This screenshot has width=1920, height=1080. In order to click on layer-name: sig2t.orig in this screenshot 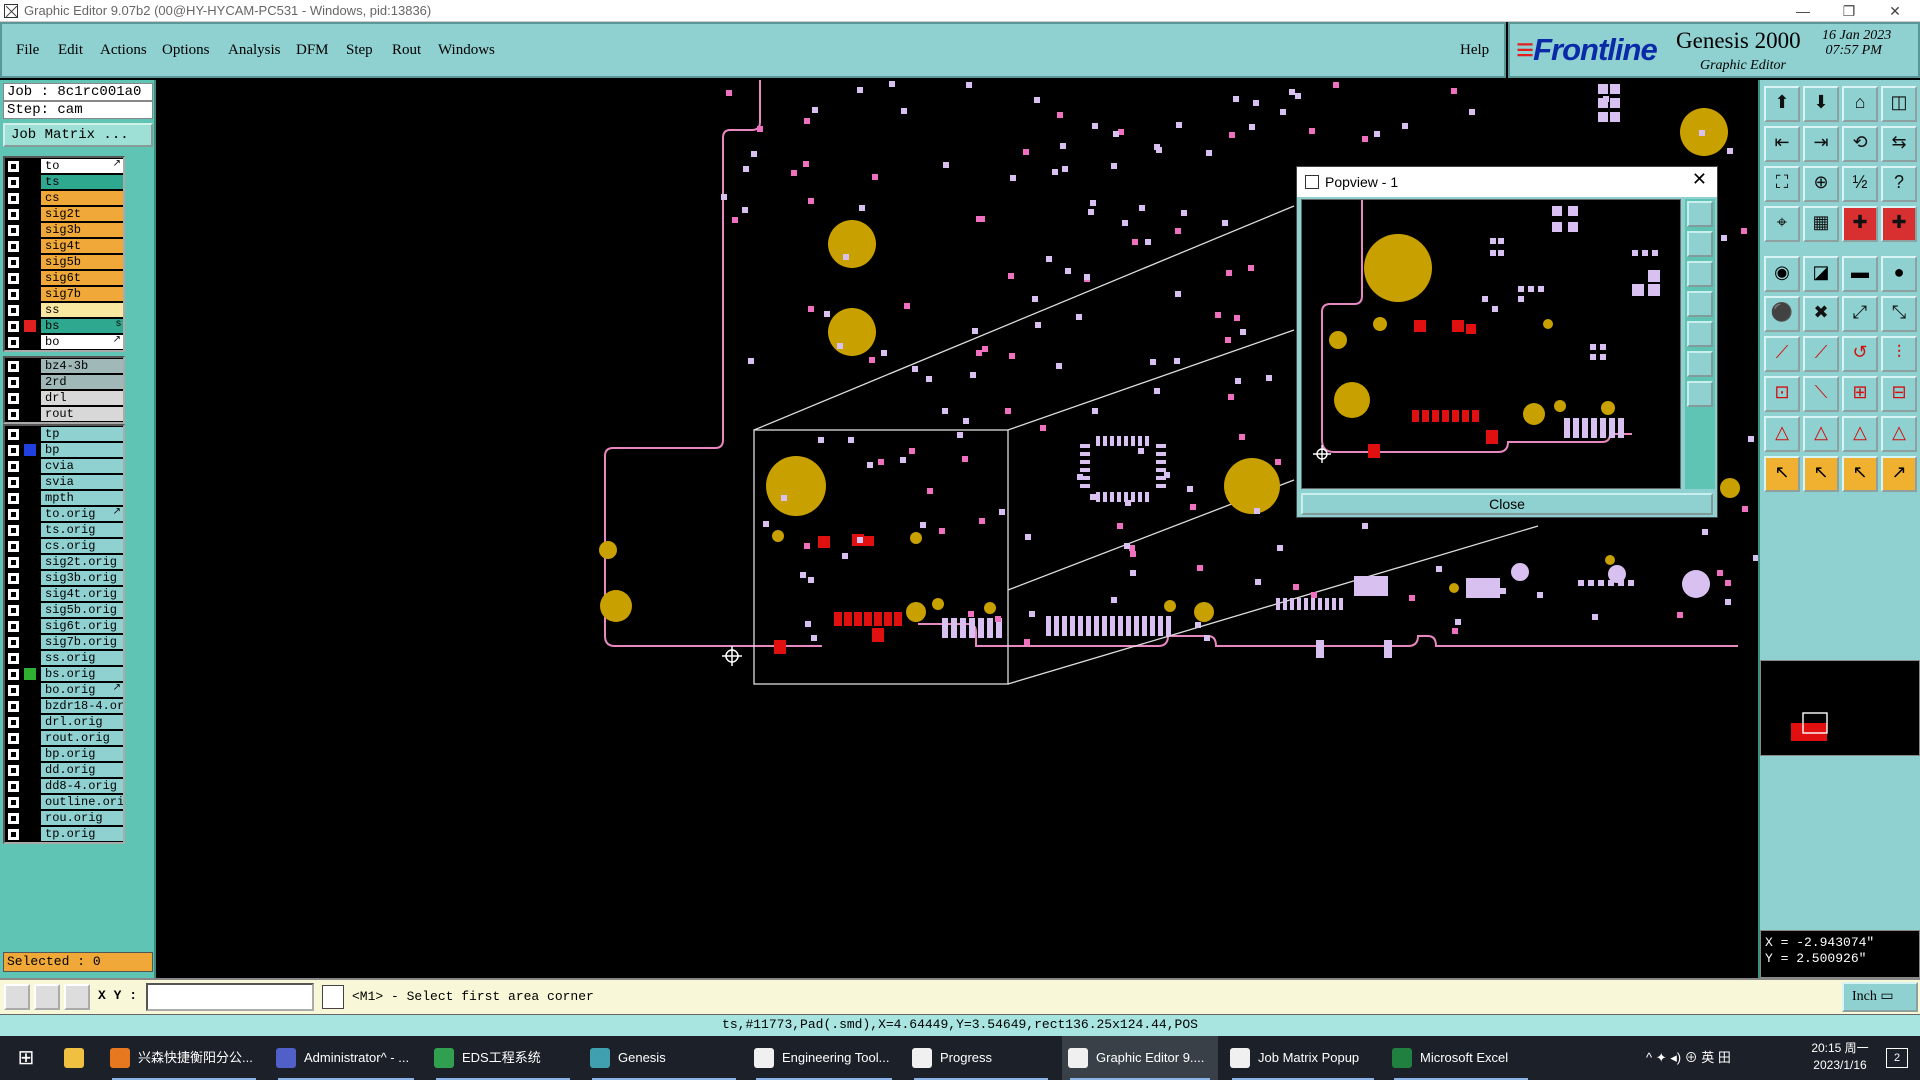, I will do `click(82, 562)`.